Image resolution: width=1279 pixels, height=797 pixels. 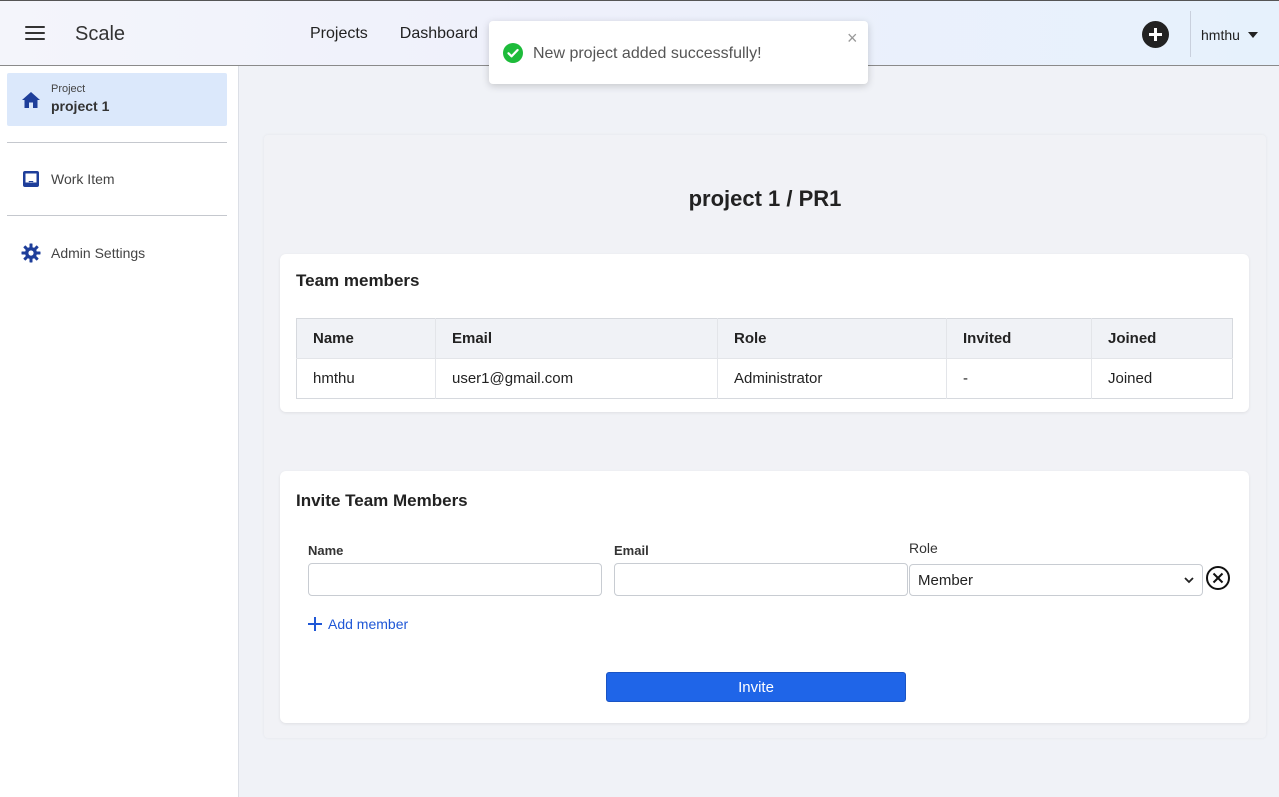 I want to click on name-input, so click(x=455, y=579).